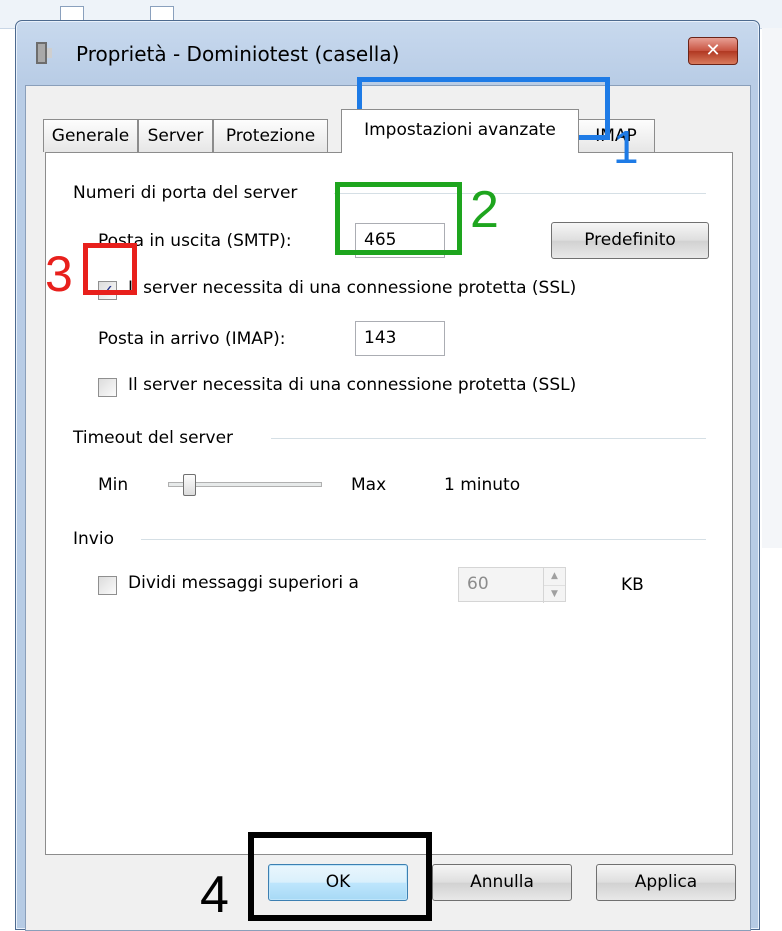 The height and width of the screenshot is (931, 782). Describe the element at coordinates (423, 540) in the screenshot. I see `sending-group-divider` at that location.